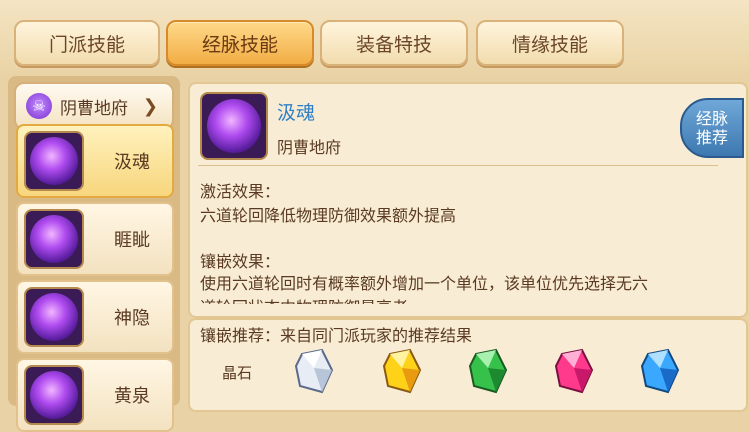  I want to click on skill-item-shenyin: 神隐, so click(95, 317).